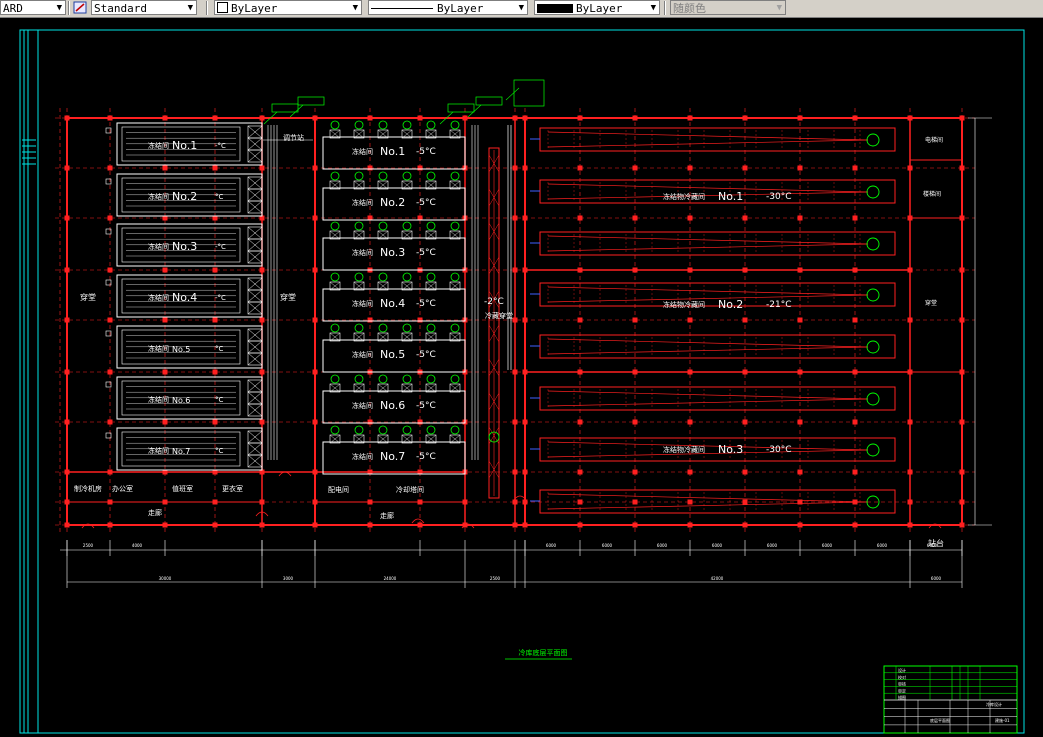 The width and height of the screenshot is (1043, 737). Describe the element at coordinates (597, 7) in the screenshot. I see `lineweight-select: ByLayer ▼` at that location.